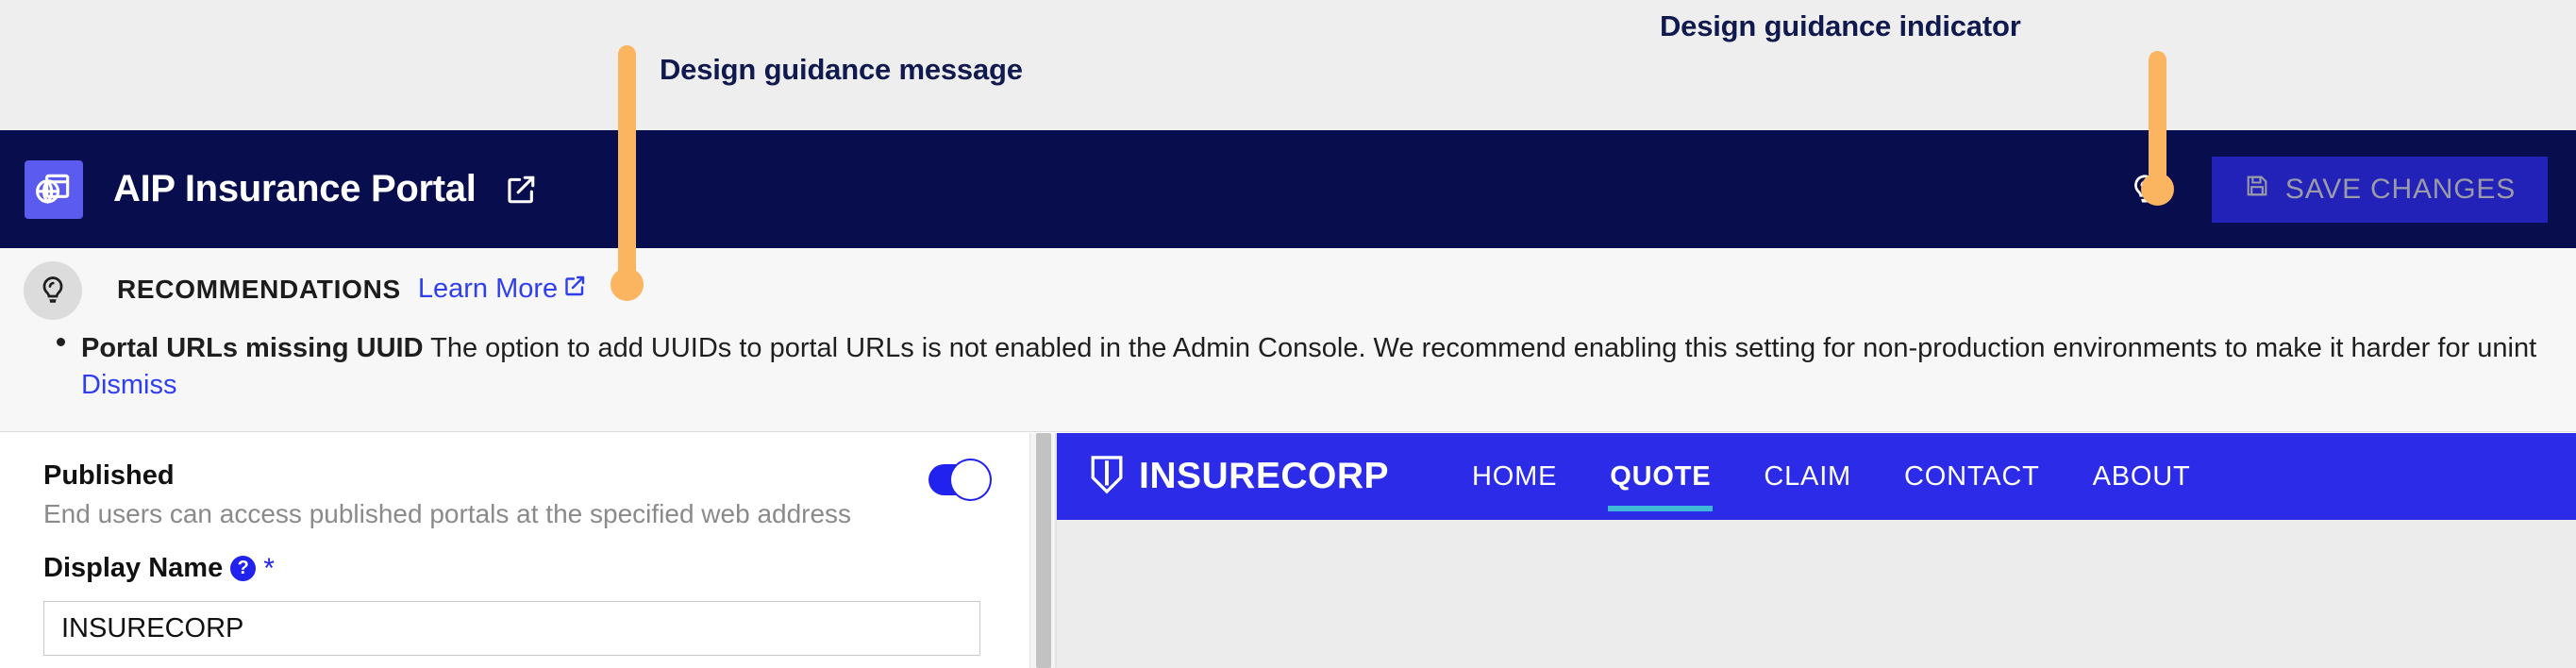  I want to click on required-marker: *, so click(269, 568).